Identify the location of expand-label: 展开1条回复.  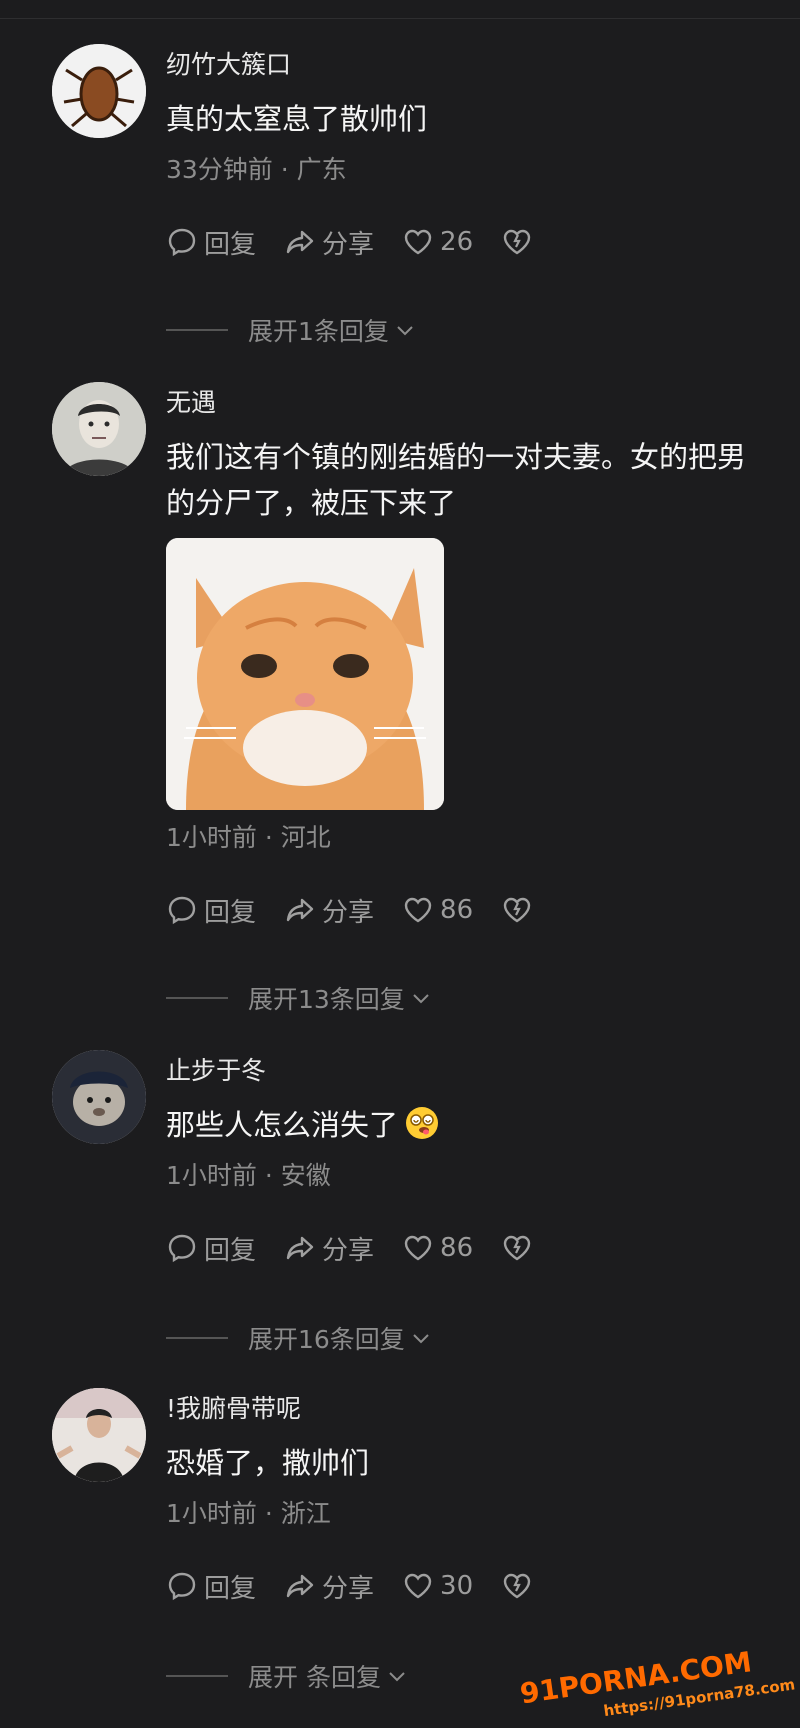
(318, 331).